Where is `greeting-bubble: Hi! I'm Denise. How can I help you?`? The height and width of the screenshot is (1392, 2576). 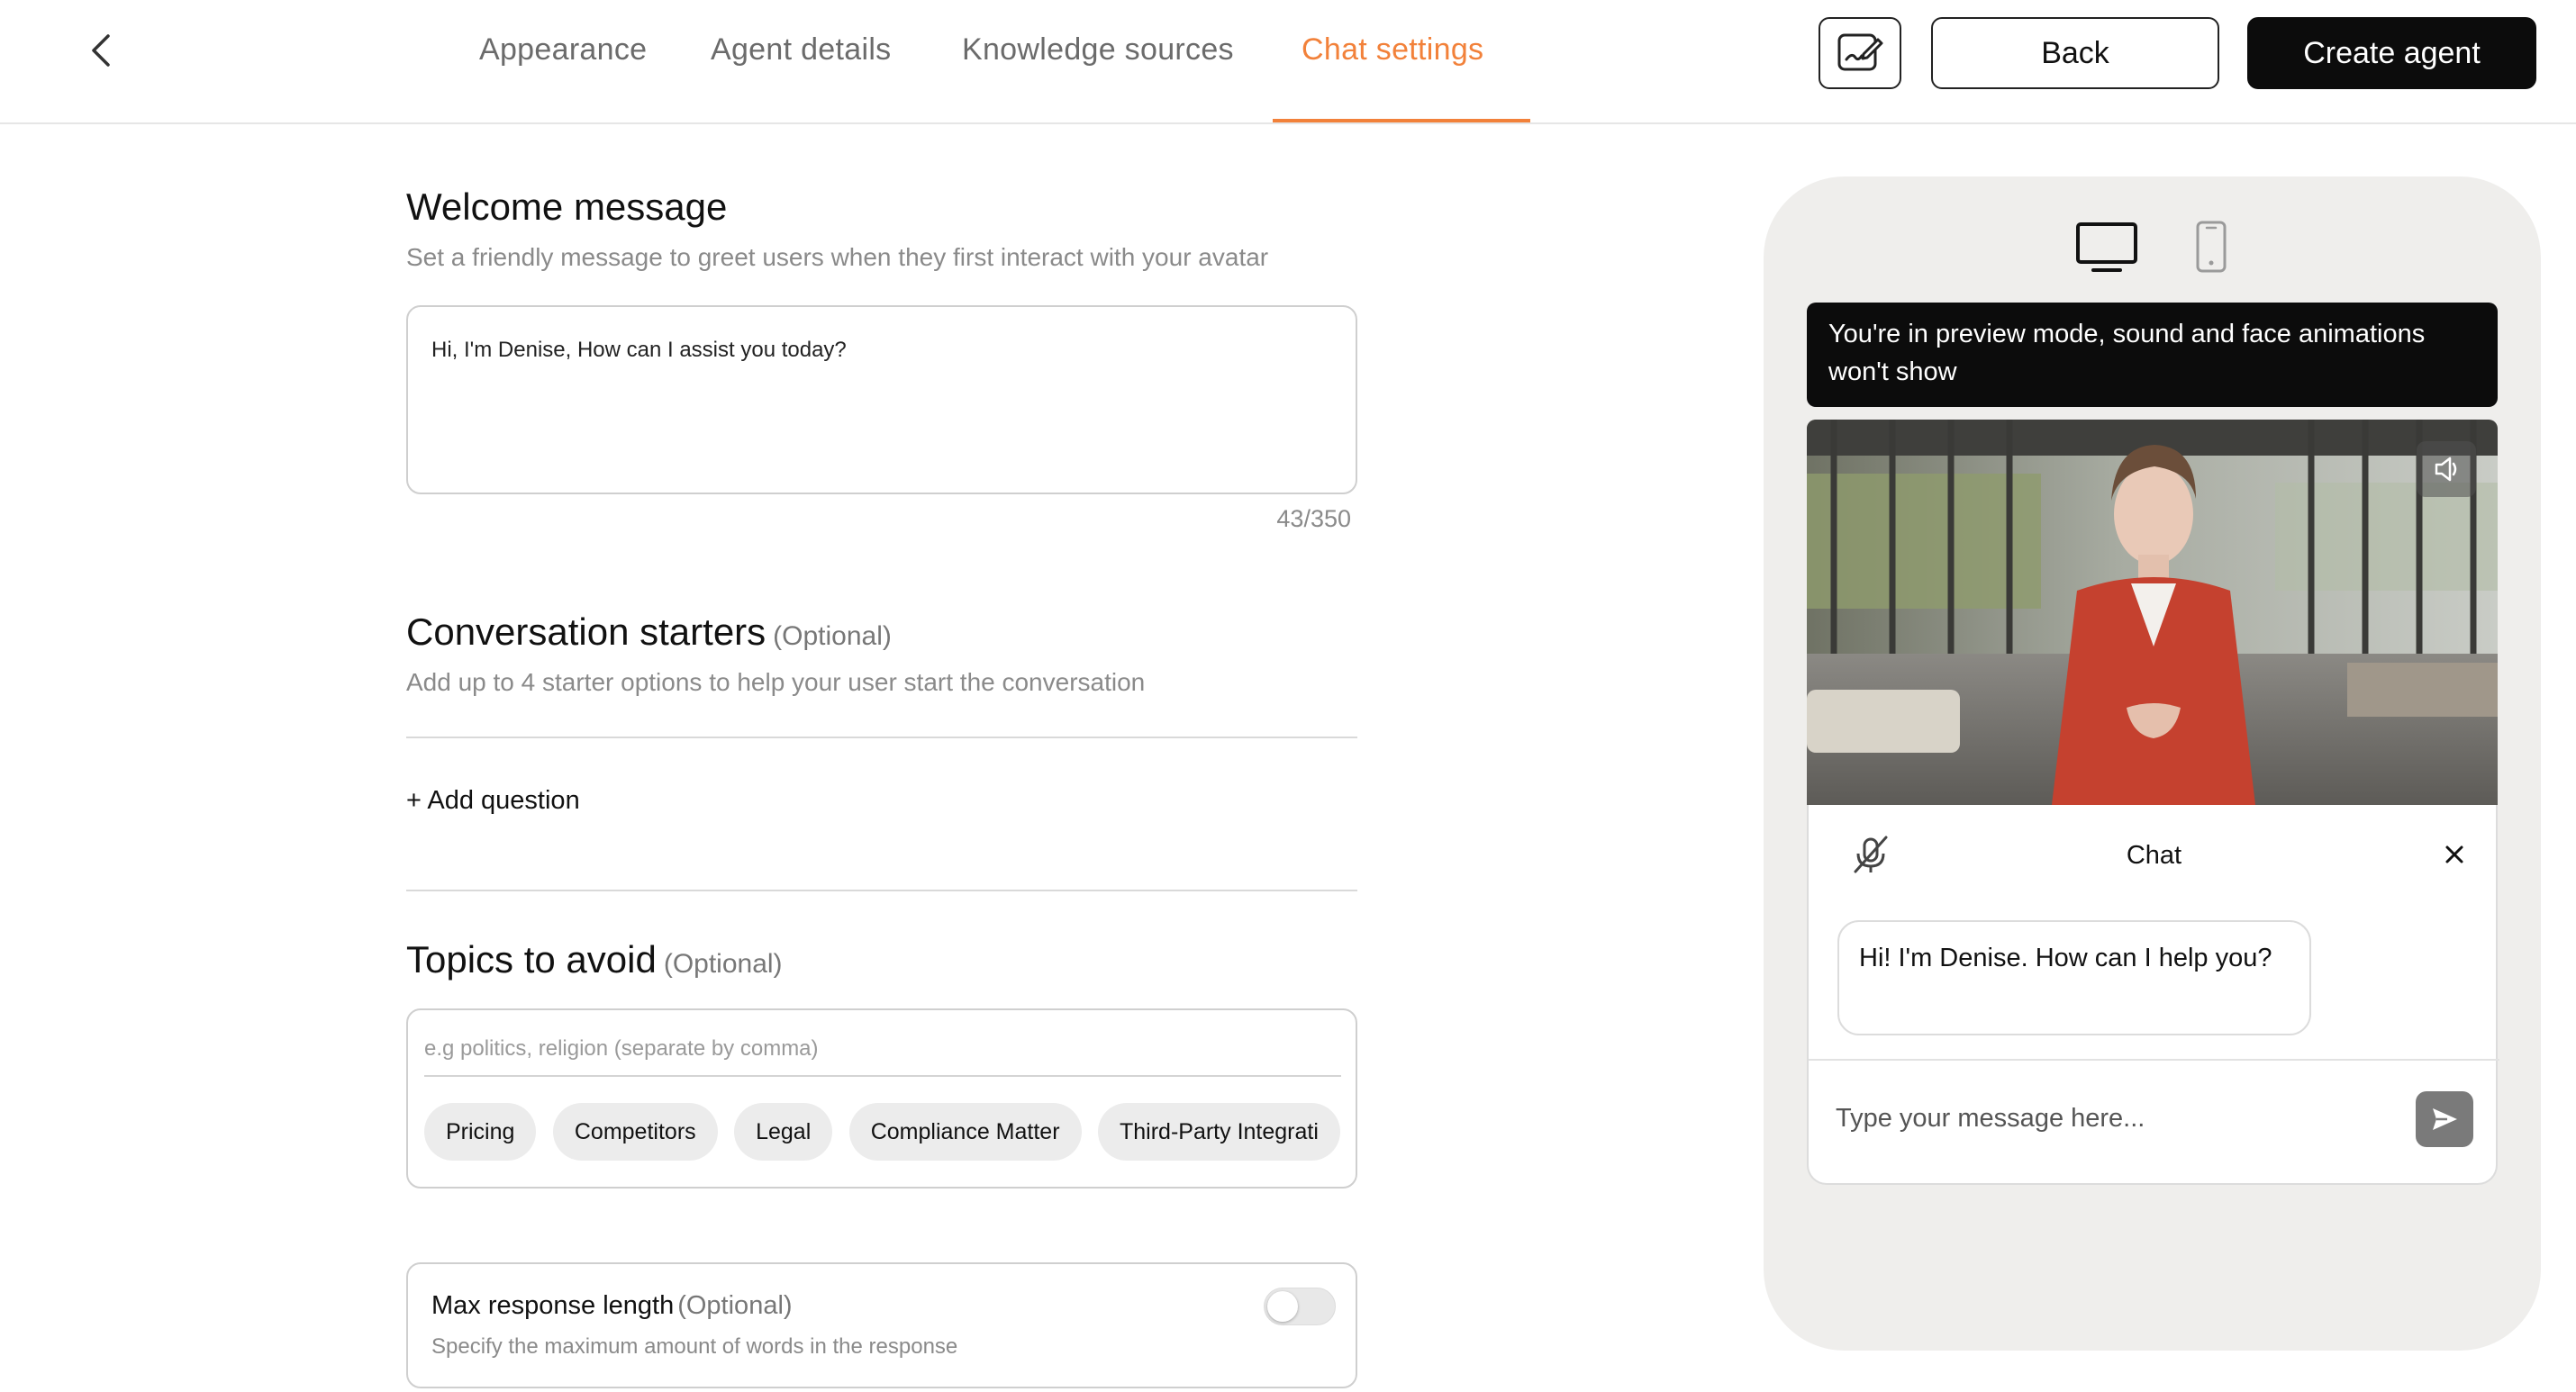
greeting-bubble: Hi! I'm Denise. How can I help you? is located at coordinates (2074, 977).